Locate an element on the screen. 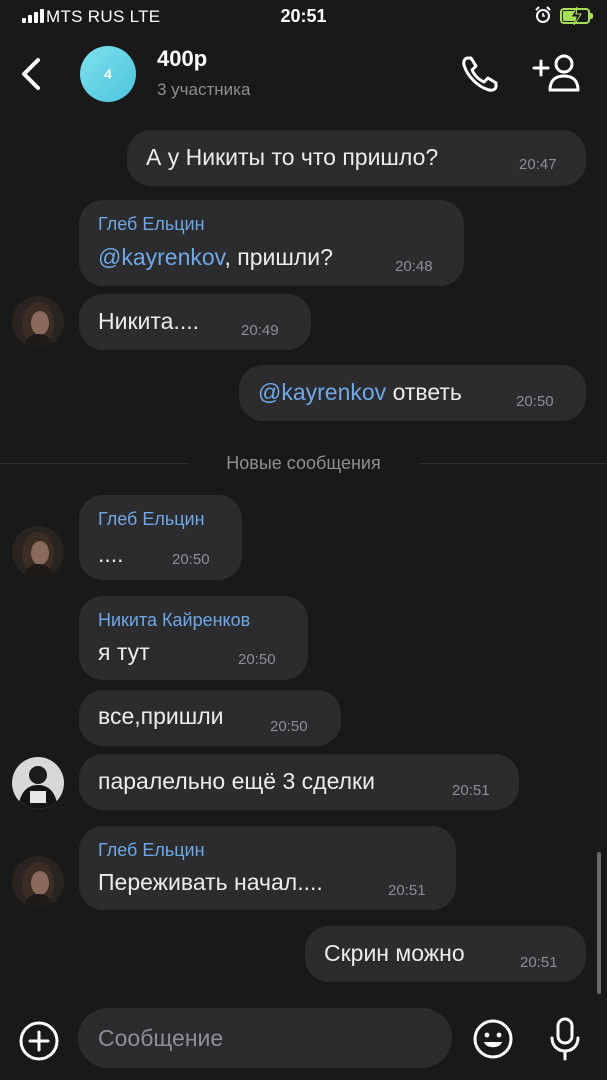 Image resolution: width=607 pixels, height=1080 pixels. participants-count: 3 участника is located at coordinates (204, 89).